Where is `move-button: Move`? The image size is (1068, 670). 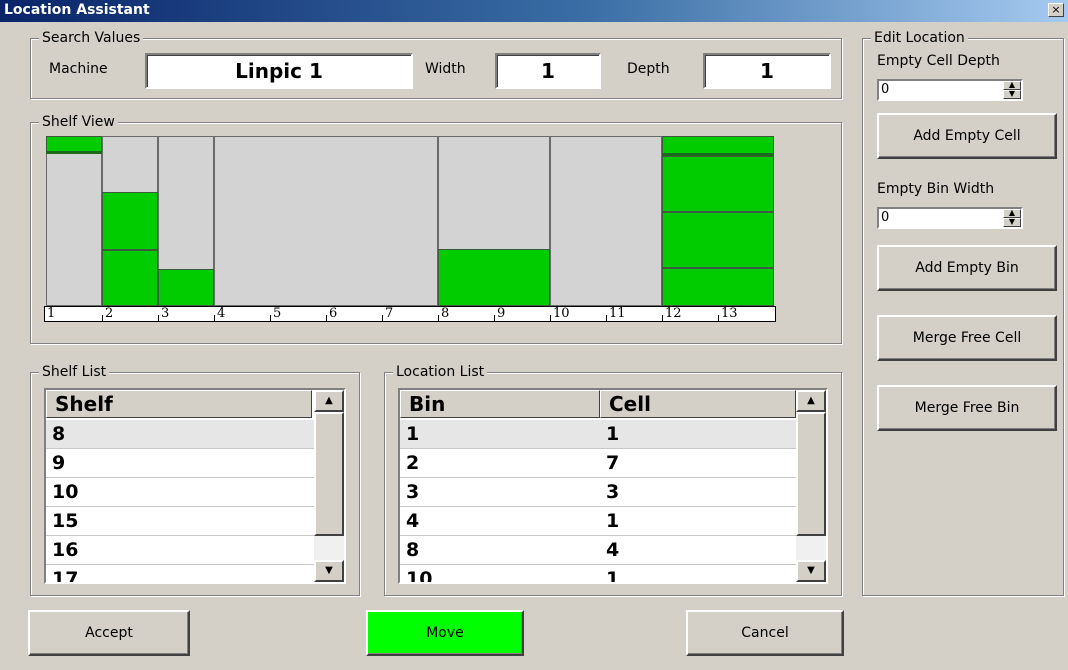
move-button: Move is located at coordinates (445, 633).